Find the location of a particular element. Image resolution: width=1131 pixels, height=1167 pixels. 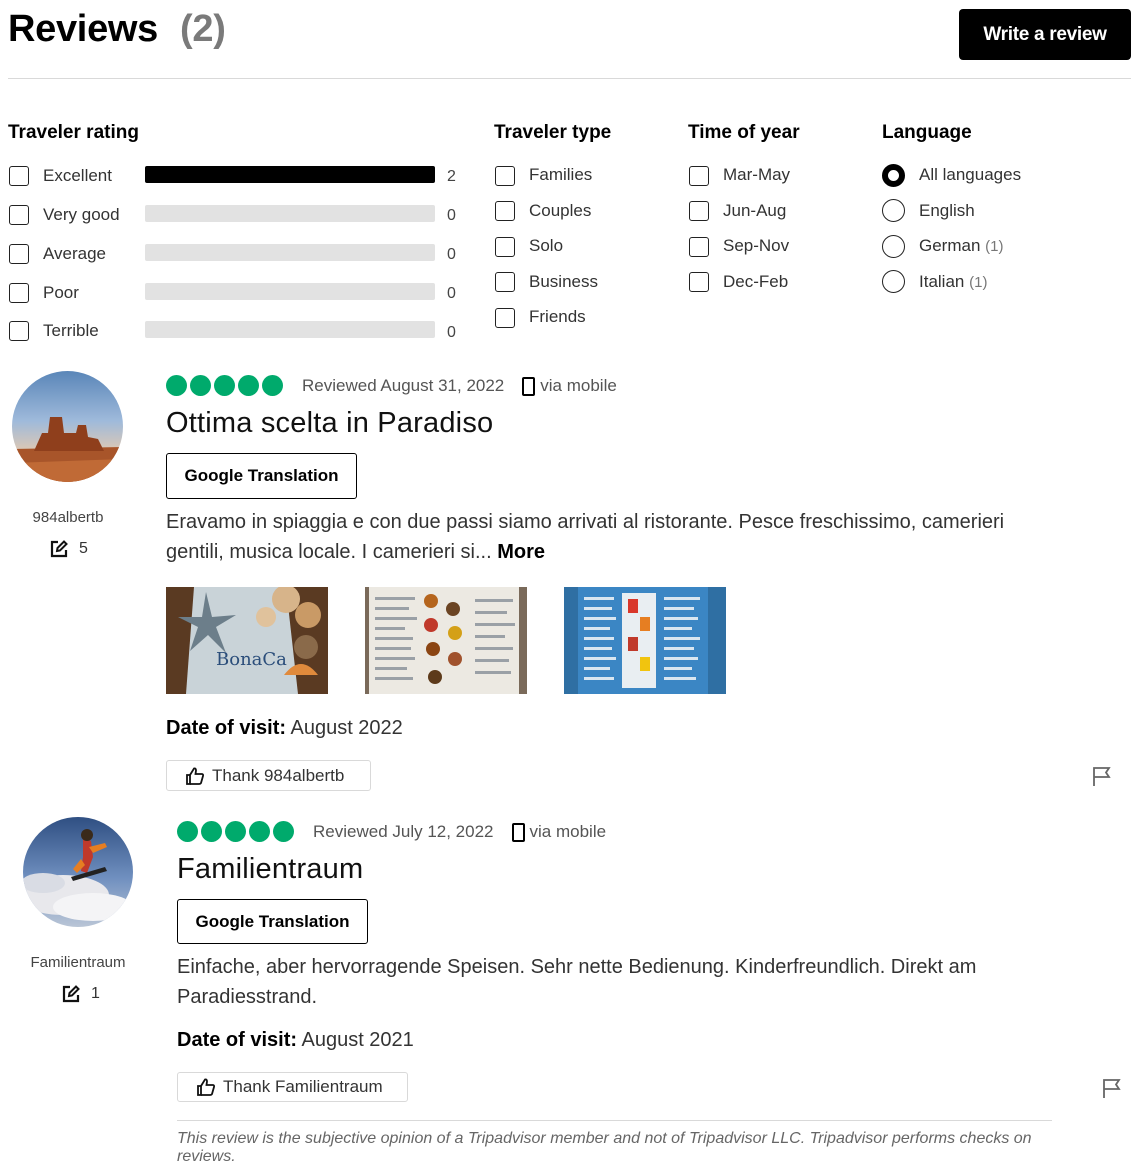

type-families-label: Families is located at coordinates (560, 175).